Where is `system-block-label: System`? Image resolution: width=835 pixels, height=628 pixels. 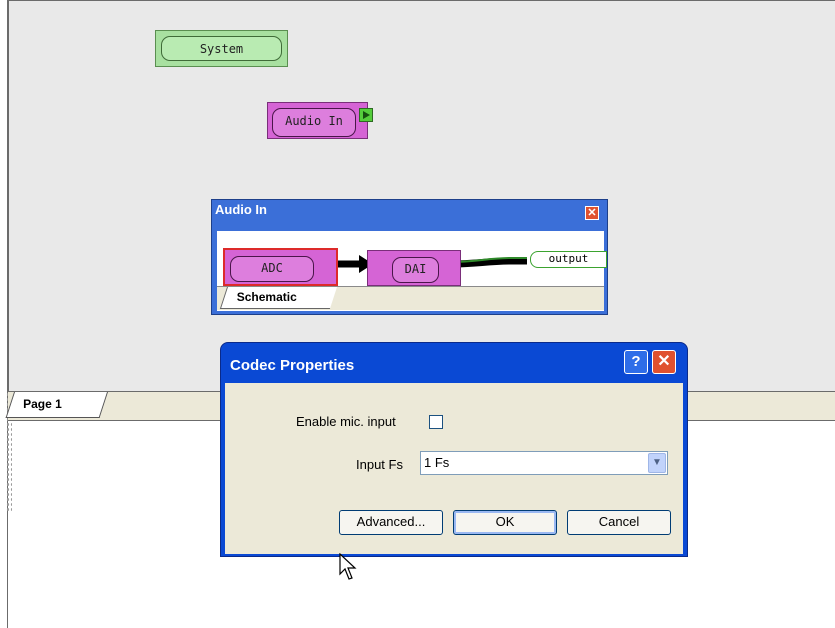 system-block-label: System is located at coordinates (221, 48).